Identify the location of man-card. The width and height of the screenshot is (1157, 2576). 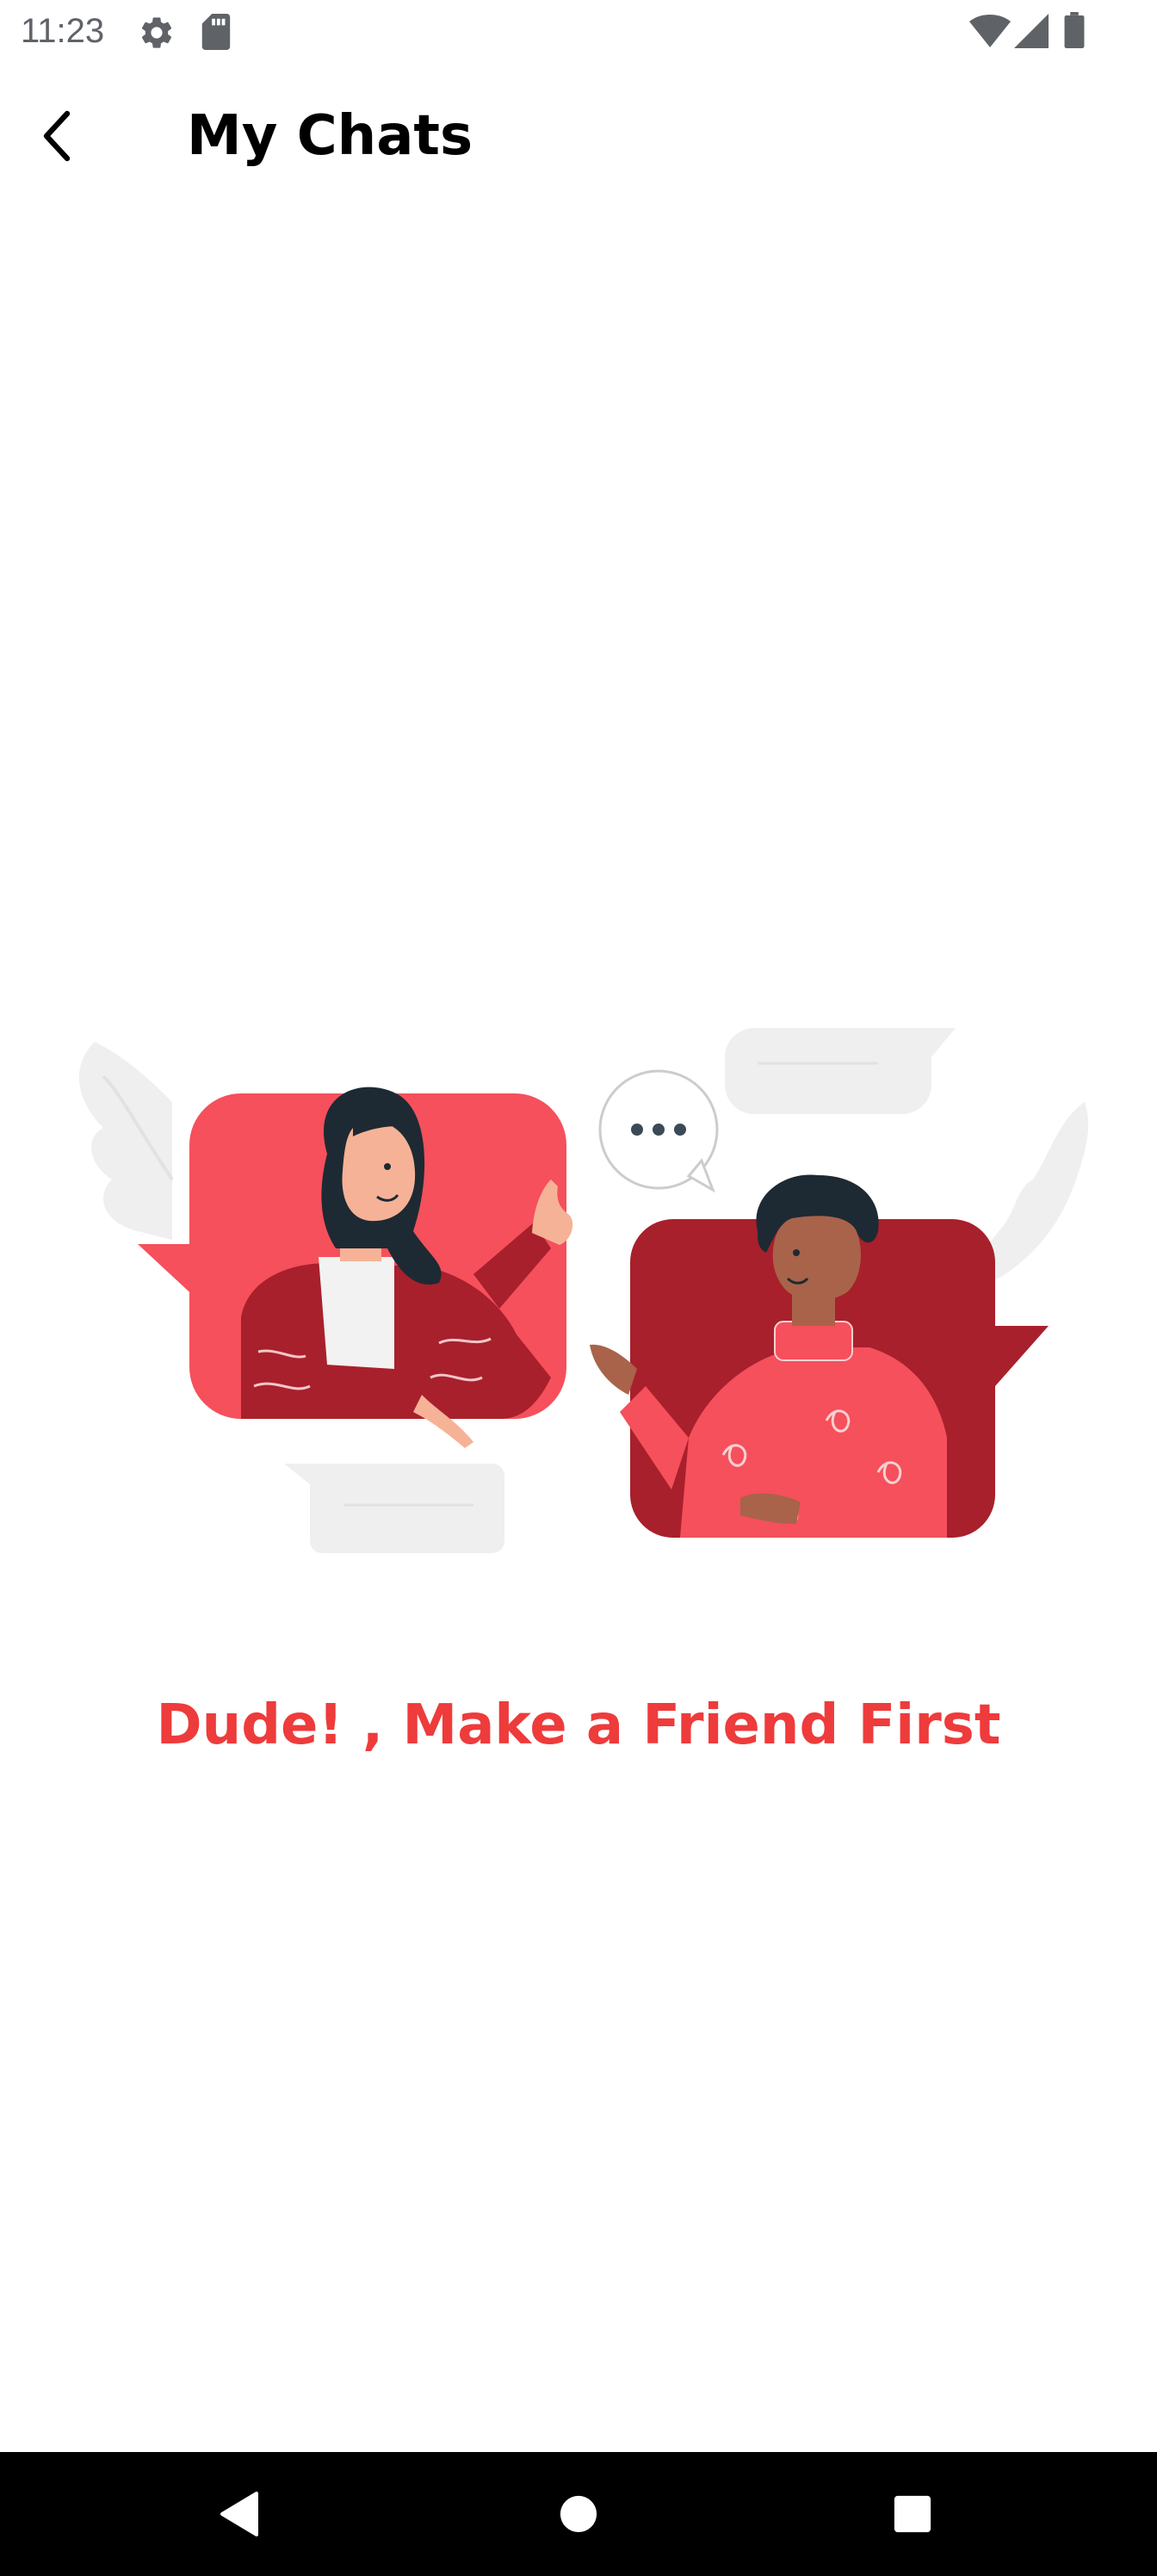
(819, 1356).